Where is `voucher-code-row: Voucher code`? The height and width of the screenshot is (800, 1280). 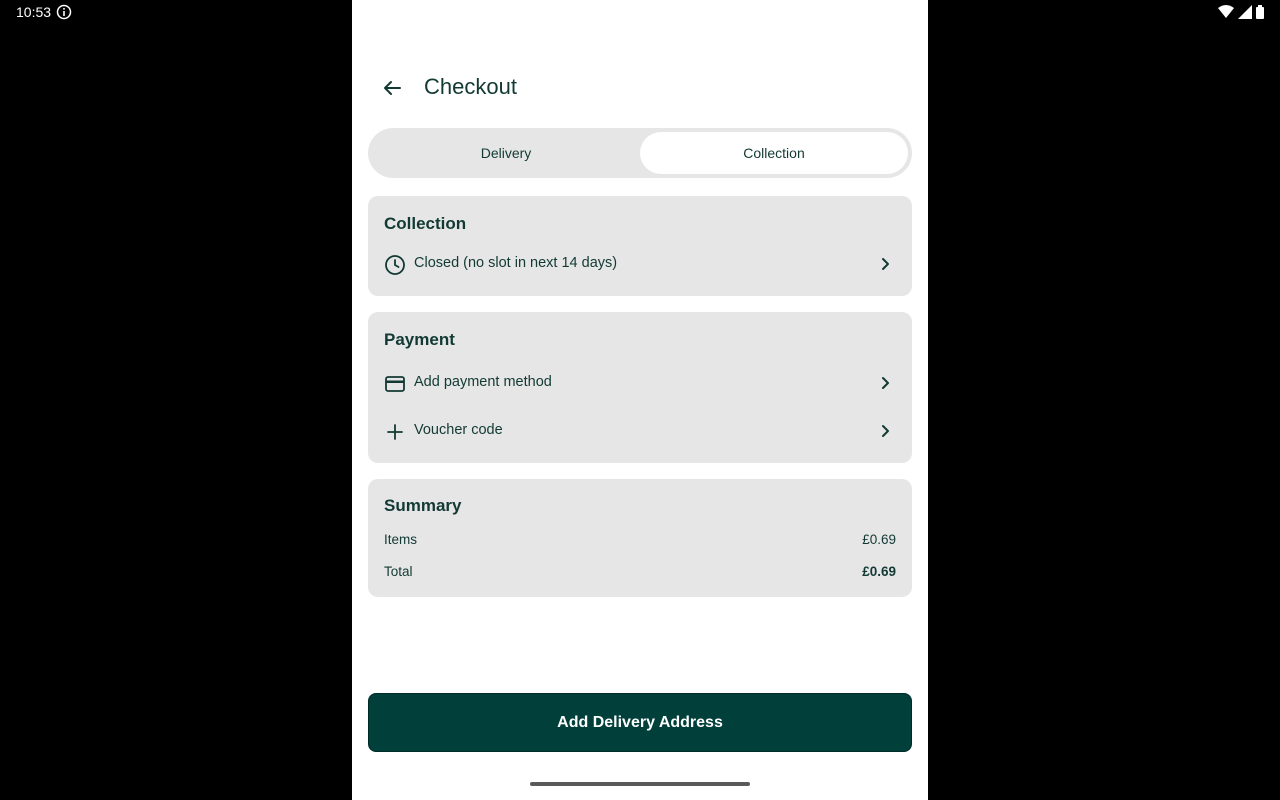 voucher-code-row: Voucher code is located at coordinates (640, 431).